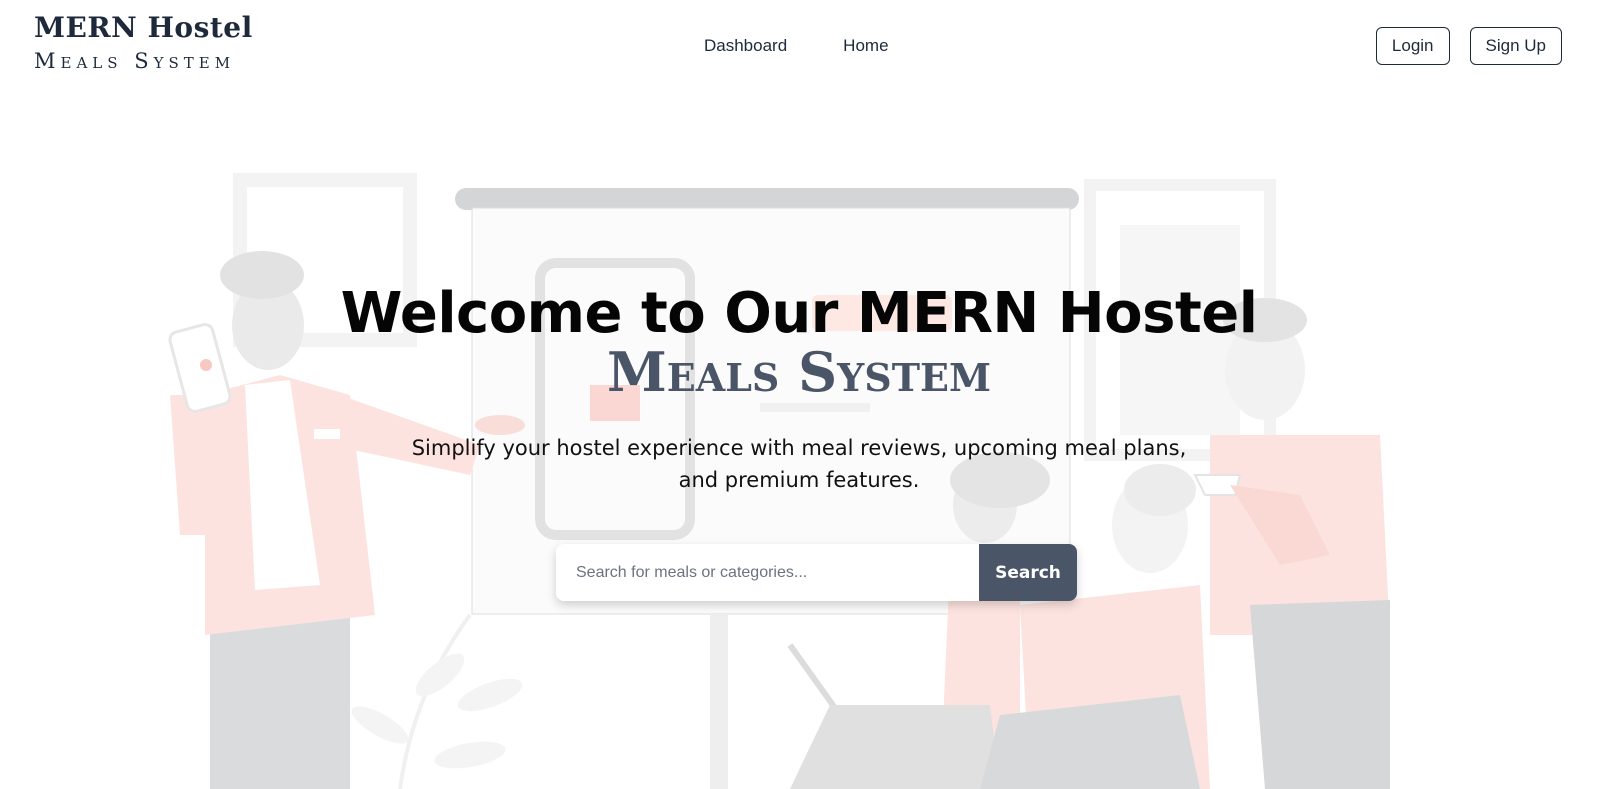 Image resolution: width=1598 pixels, height=789 pixels. What do you see at coordinates (799, 313) in the screenshot?
I see `hero-title: Welcome to Our MERN Hostel` at bounding box center [799, 313].